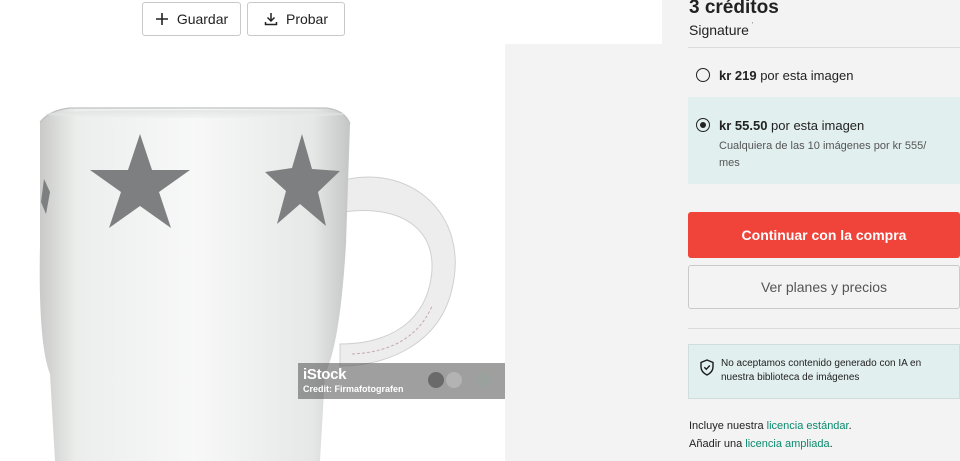 Image resolution: width=960 pixels, height=461 pixels. Describe the element at coordinates (202, 19) in the screenshot. I see `save-label: Guardar` at that location.